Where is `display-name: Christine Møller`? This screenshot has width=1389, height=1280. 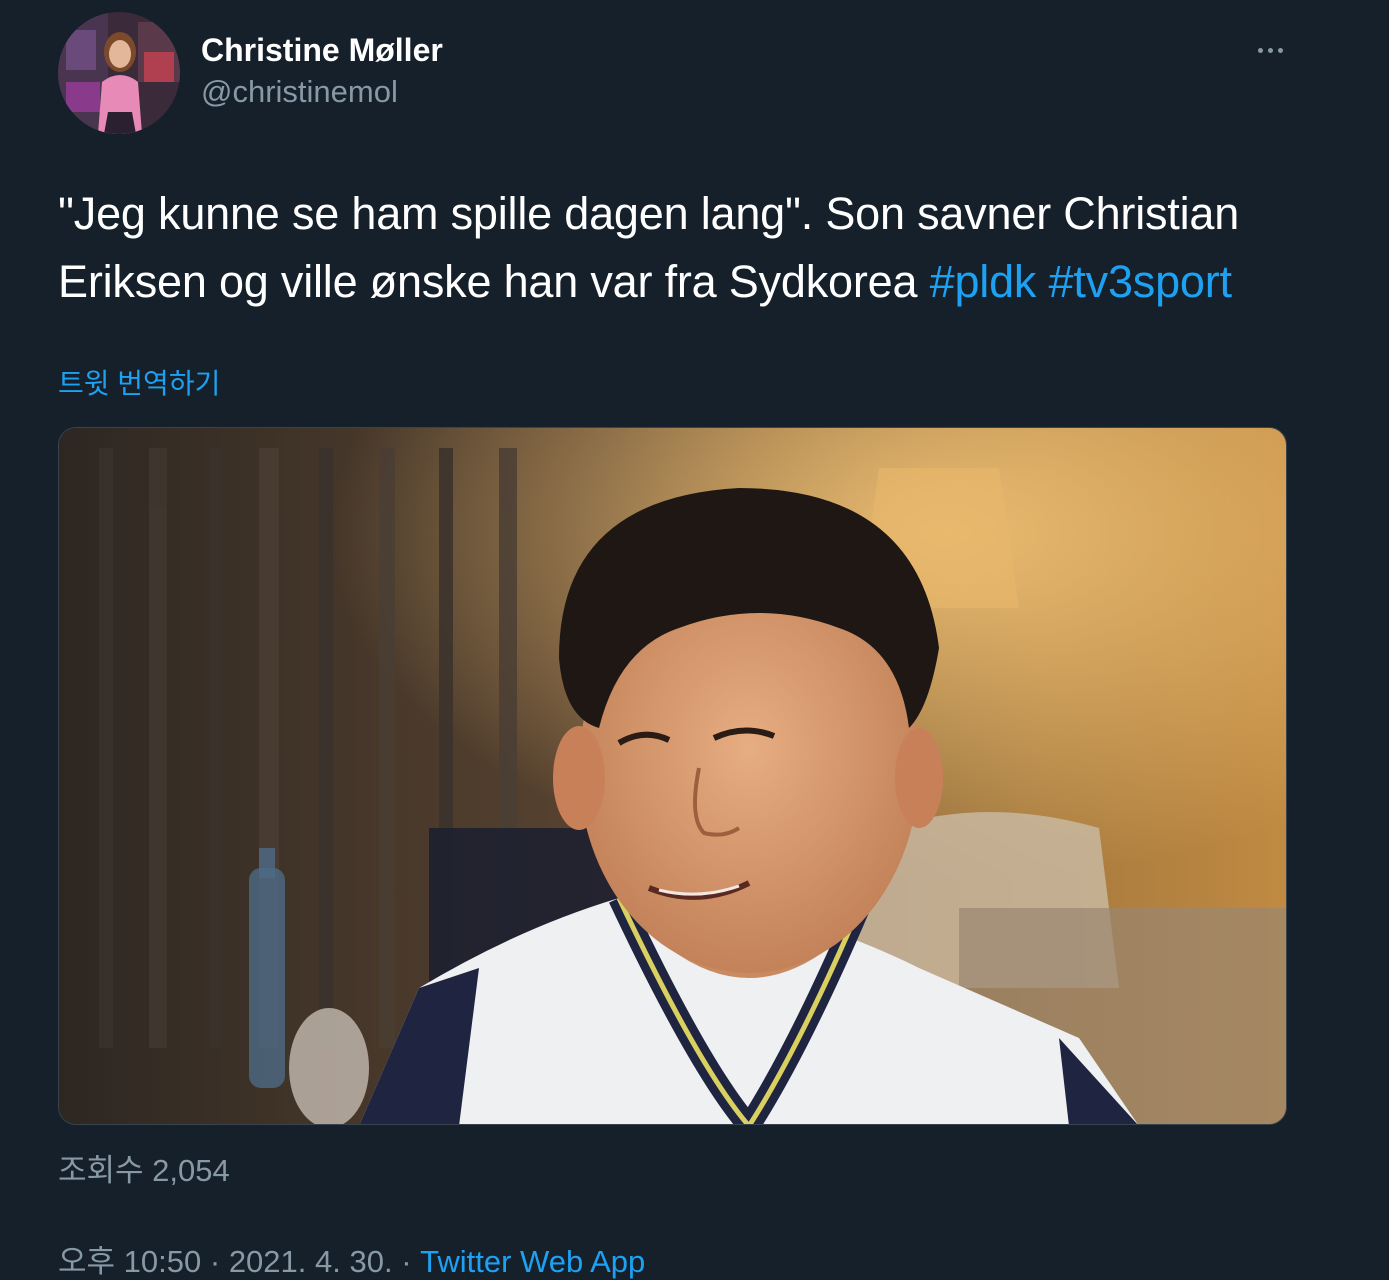
display-name: Christine Møller is located at coordinates (322, 50).